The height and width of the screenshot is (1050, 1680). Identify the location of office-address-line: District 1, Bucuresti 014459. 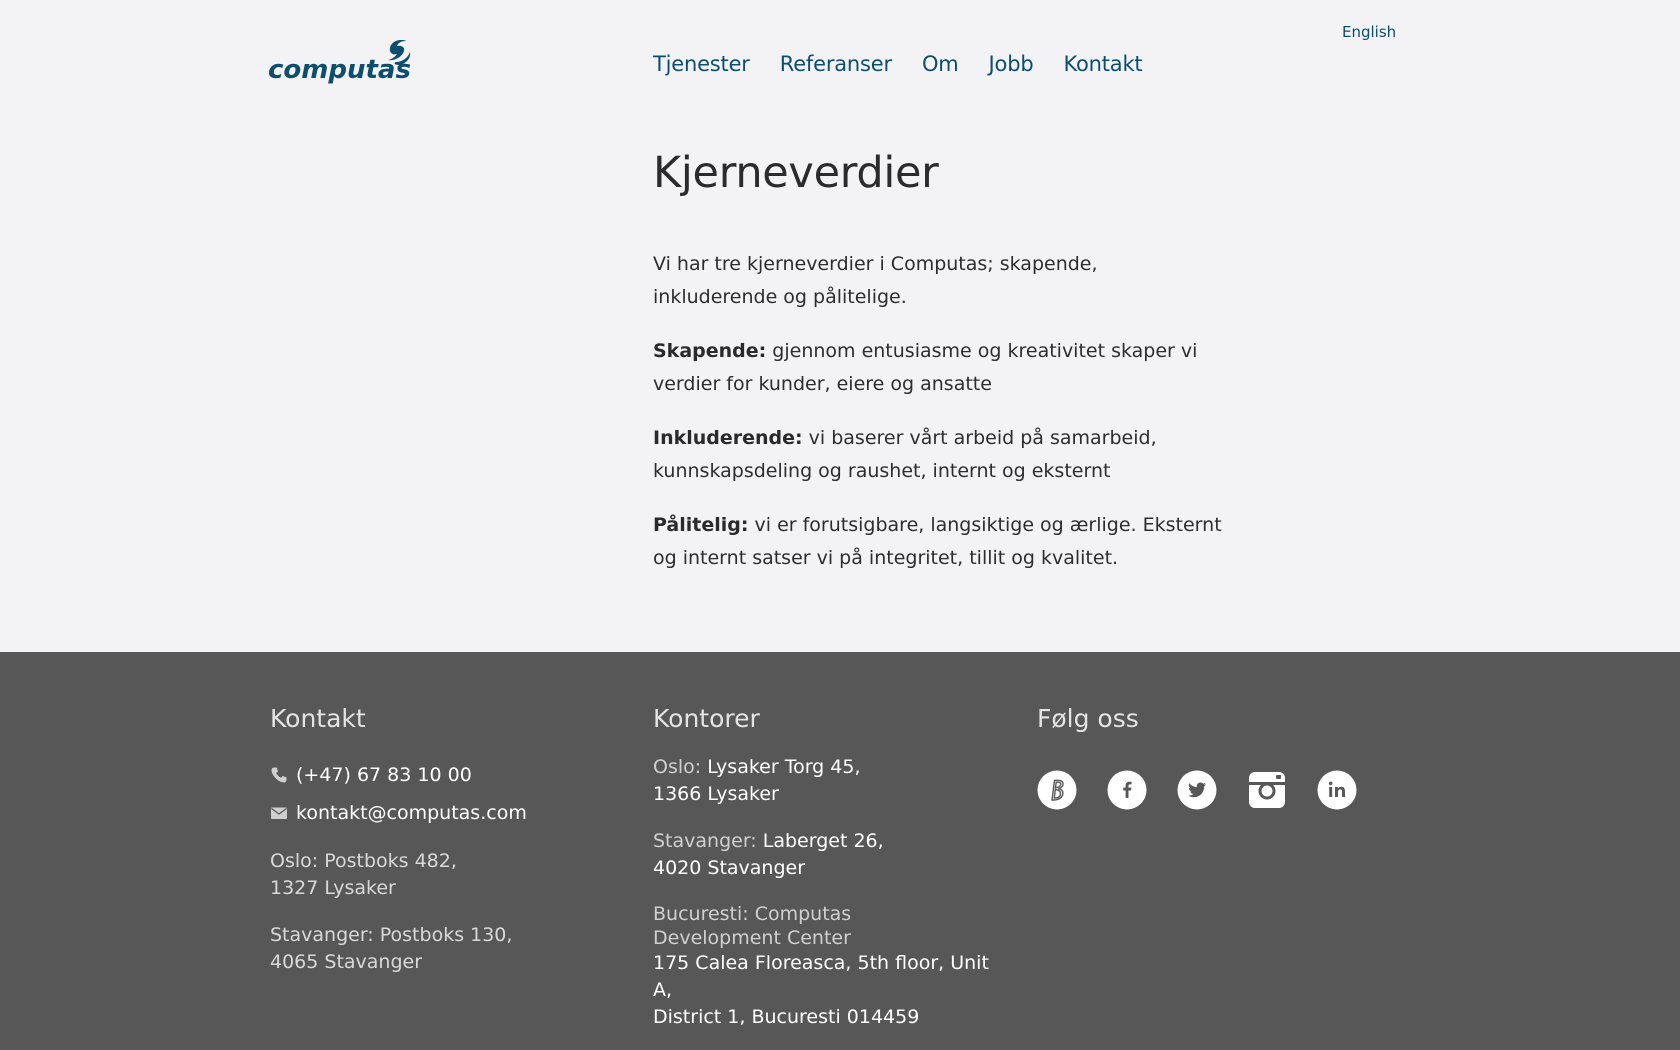
(786, 1017).